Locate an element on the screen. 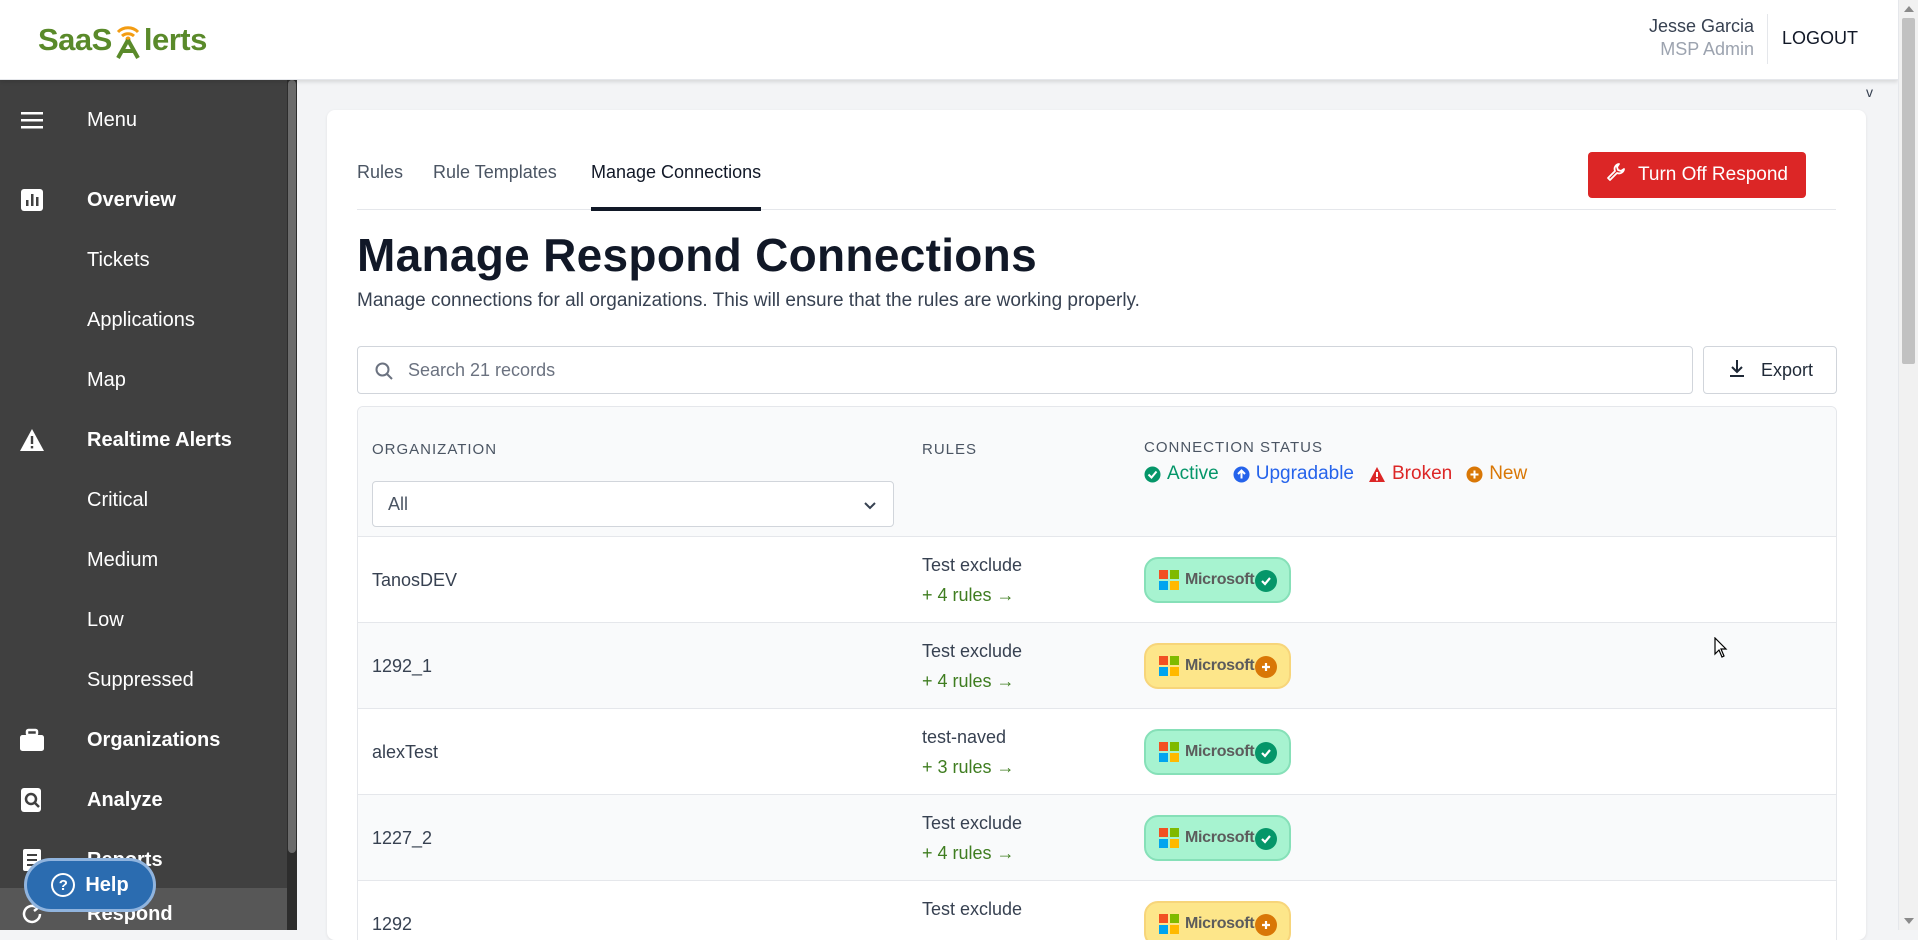 The height and width of the screenshot is (940, 1918). header-rules: RULES is located at coordinates (950, 449).